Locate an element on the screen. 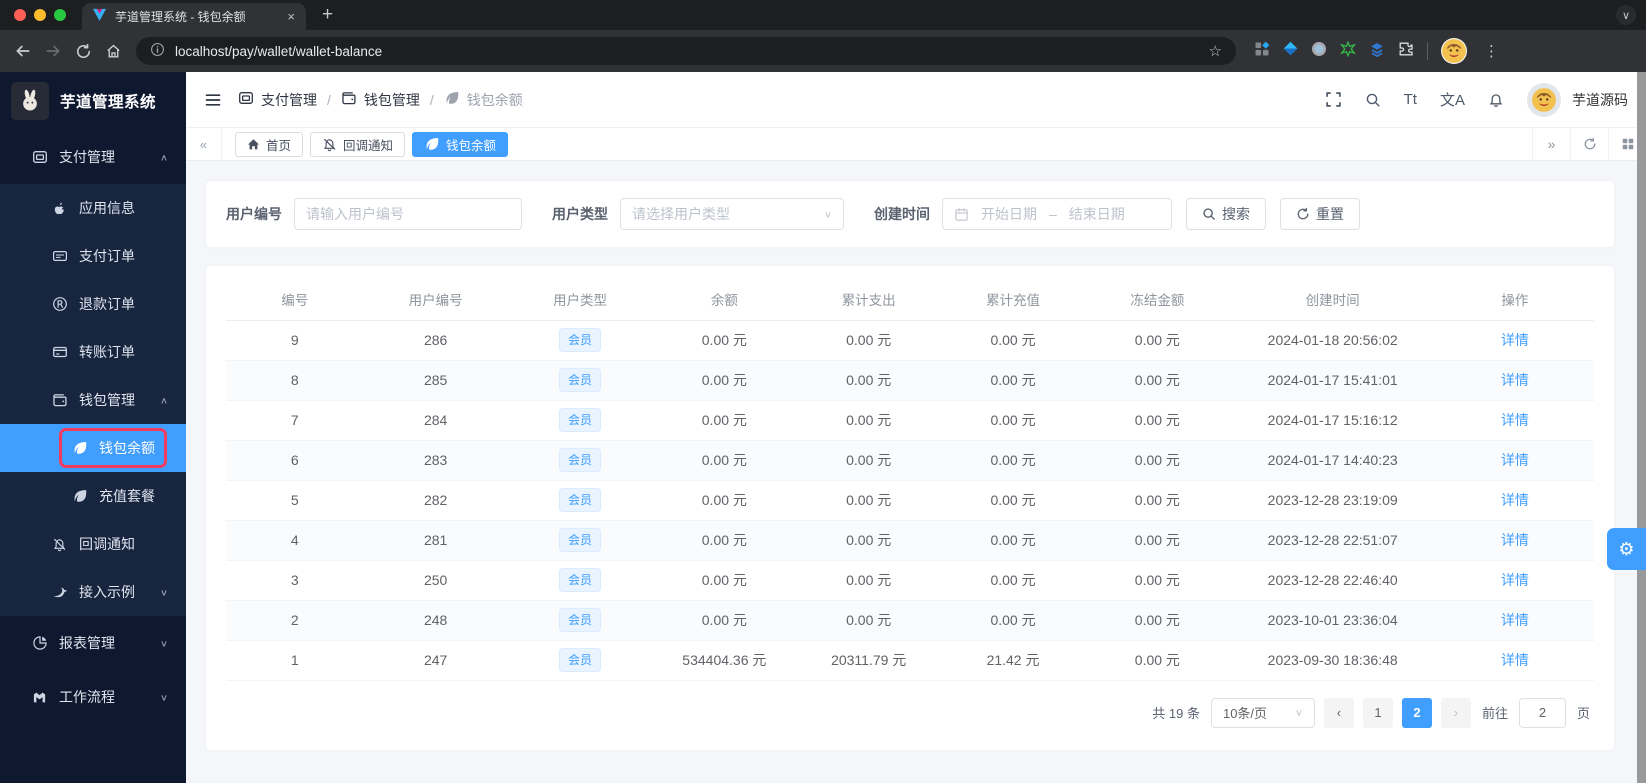 Image resolution: width=1646 pixels, height=783 pixels. back-icon is located at coordinates (23, 51).